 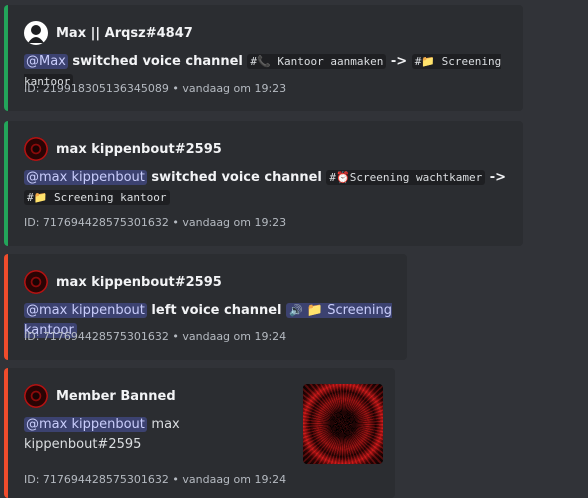 I want to click on author-title: Member Banned, so click(x=116, y=396).